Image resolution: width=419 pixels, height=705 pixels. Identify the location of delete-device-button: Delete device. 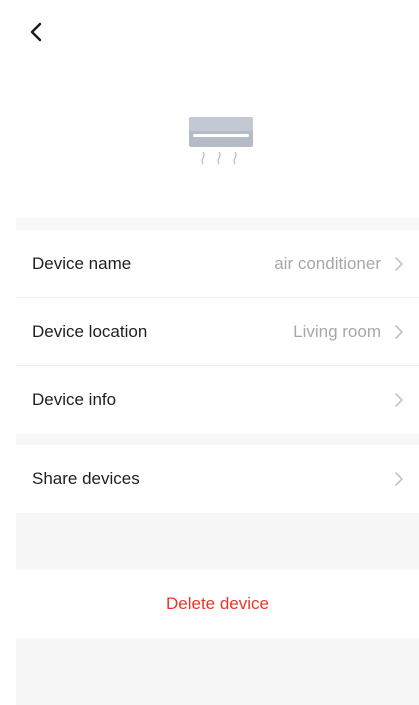
(217, 604).